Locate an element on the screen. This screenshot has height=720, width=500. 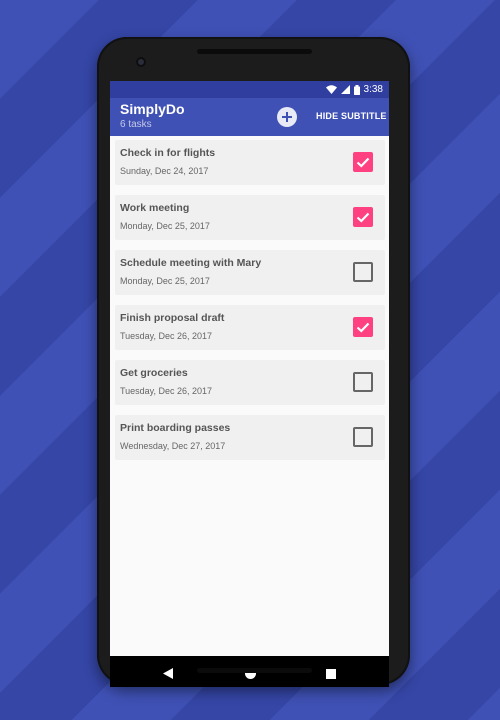
back-triangle-icon is located at coordinates (168, 675).